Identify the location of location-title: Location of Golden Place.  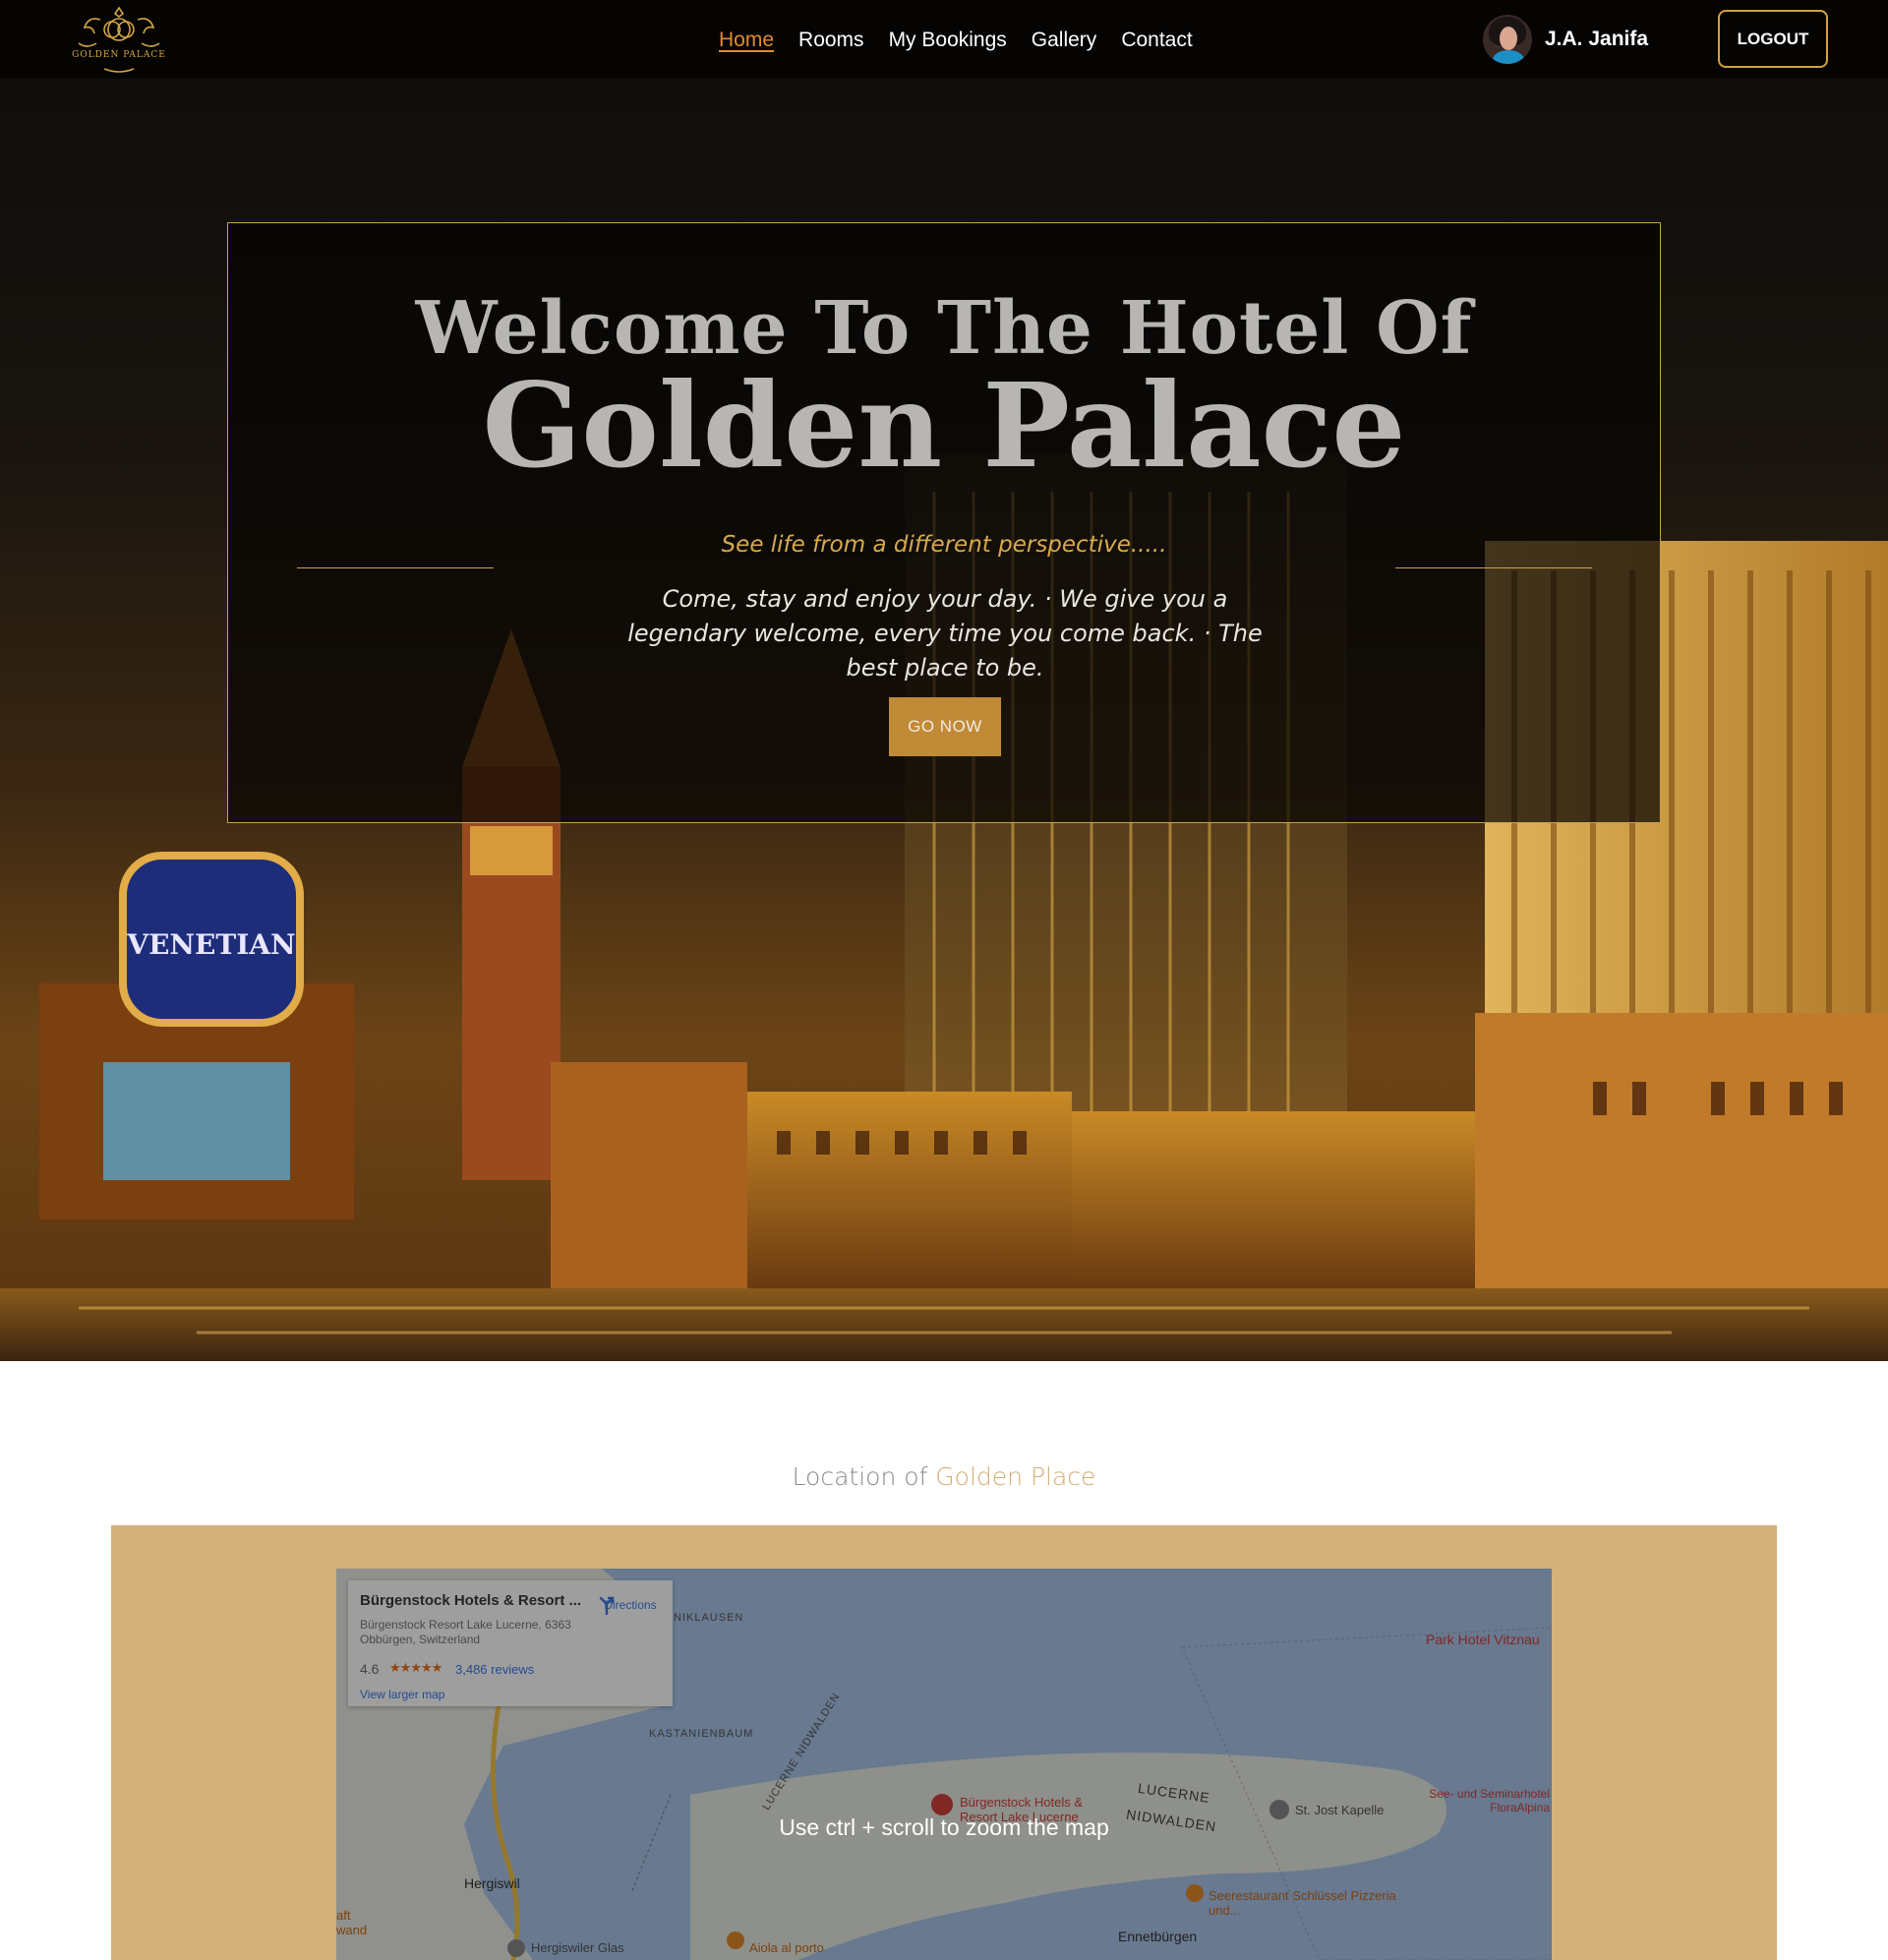
(944, 1476).